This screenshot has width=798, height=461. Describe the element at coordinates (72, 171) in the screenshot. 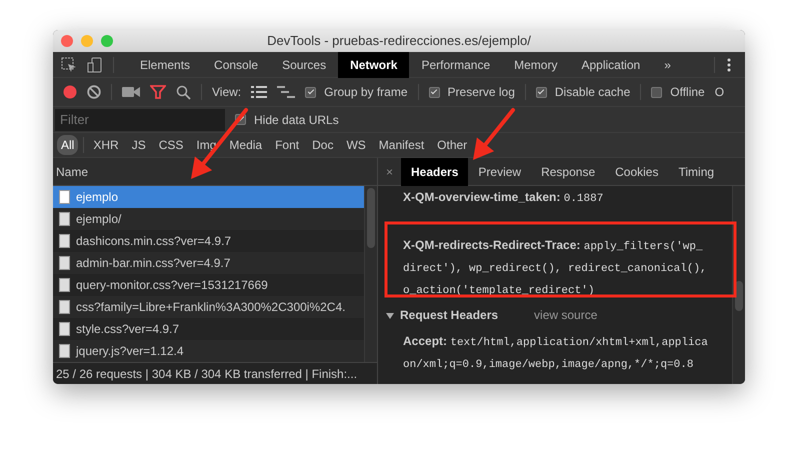

I see `column-header: Name` at that location.